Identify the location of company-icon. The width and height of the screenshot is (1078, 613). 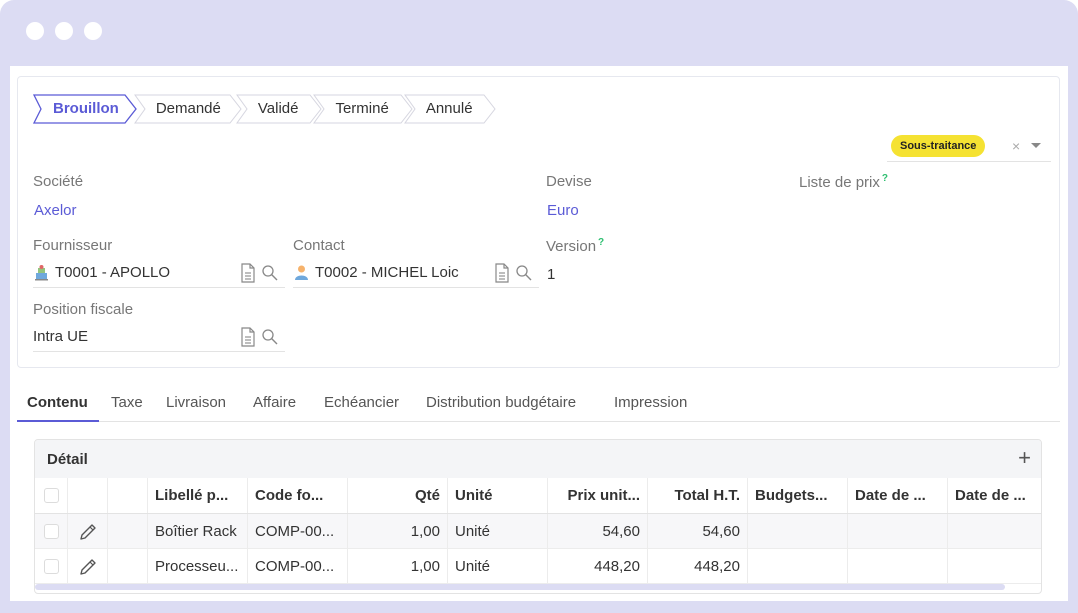
(41, 273).